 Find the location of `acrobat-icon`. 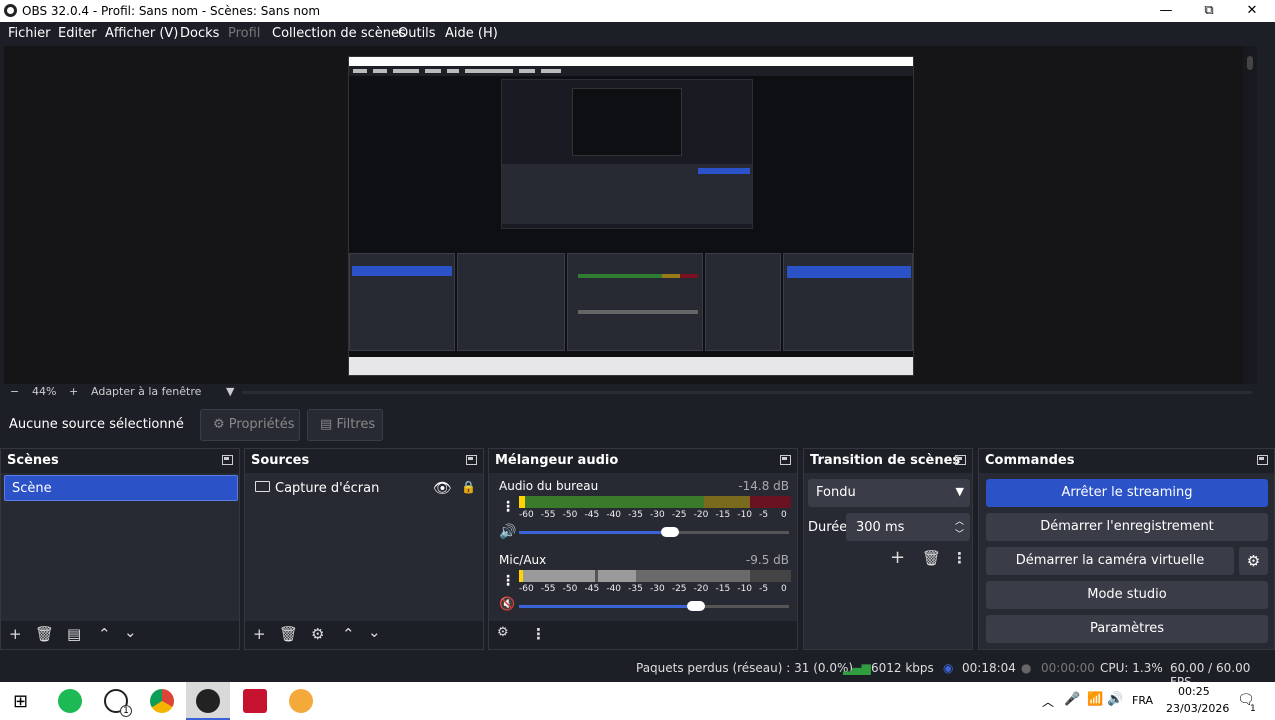

acrobat-icon is located at coordinates (255, 701).